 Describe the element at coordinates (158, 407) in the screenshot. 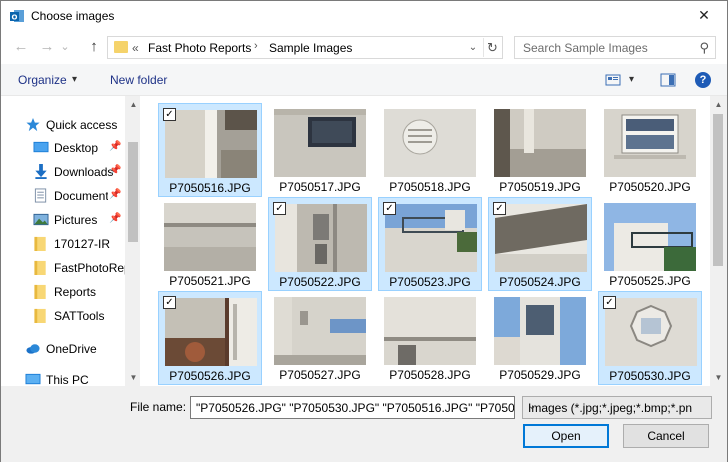

I see `file-name-label: File name:` at that location.